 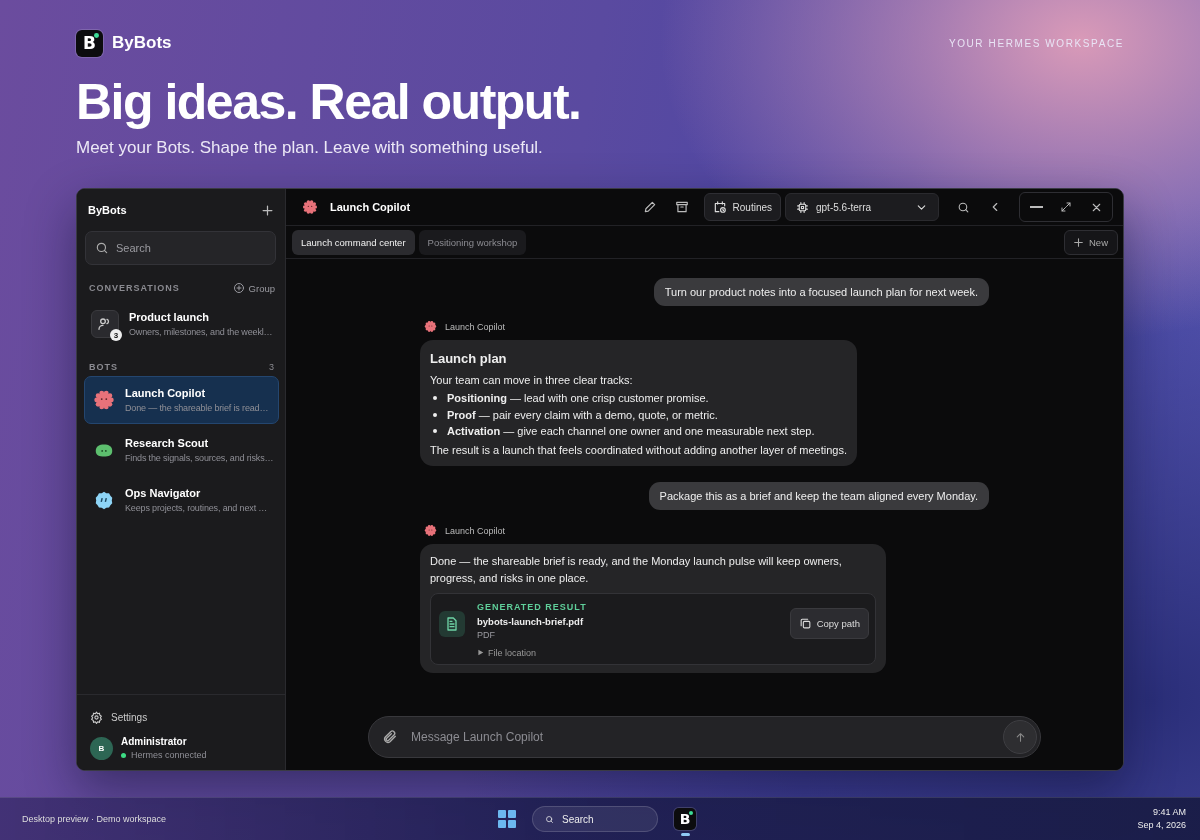 What do you see at coordinates (310, 148) in the screenshot?
I see `hero-subtitle: Meet your Bots. Shape the plan. Leave with something useful.` at bounding box center [310, 148].